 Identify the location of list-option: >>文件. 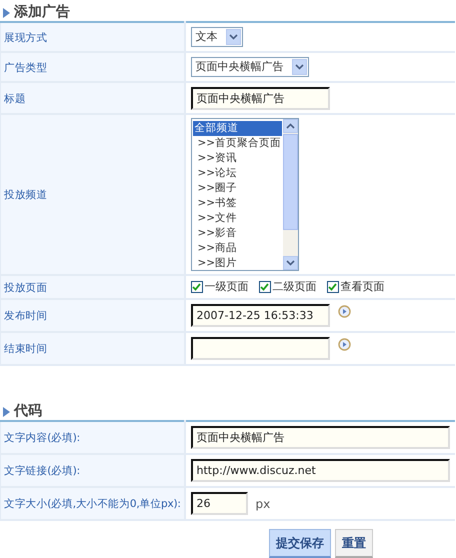
(237, 218).